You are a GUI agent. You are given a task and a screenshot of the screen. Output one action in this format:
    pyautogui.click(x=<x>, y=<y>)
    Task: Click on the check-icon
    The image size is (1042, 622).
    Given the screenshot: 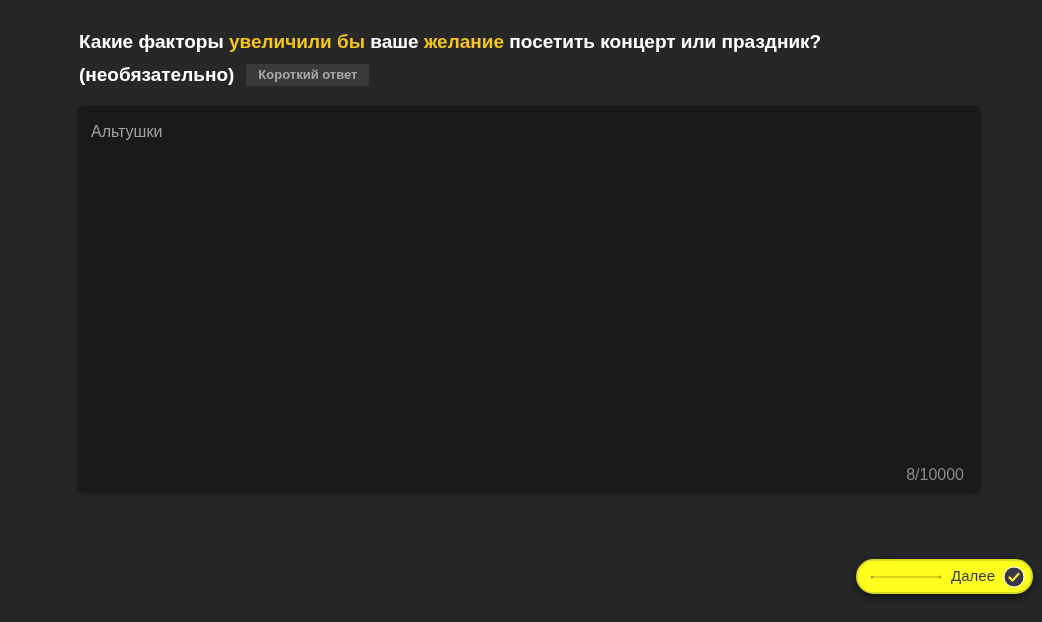 What is the action you would take?
    pyautogui.click(x=1014, y=576)
    